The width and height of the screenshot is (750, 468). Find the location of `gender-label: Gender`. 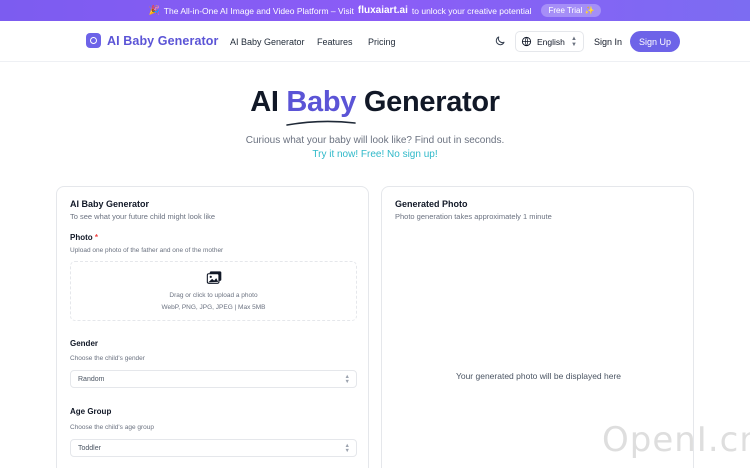

gender-label: Gender is located at coordinates (84, 343).